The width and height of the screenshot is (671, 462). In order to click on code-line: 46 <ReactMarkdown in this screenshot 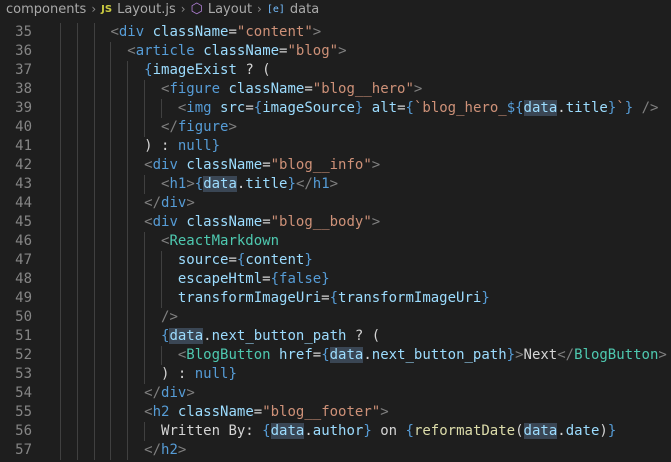, I will do `click(335, 241)`.